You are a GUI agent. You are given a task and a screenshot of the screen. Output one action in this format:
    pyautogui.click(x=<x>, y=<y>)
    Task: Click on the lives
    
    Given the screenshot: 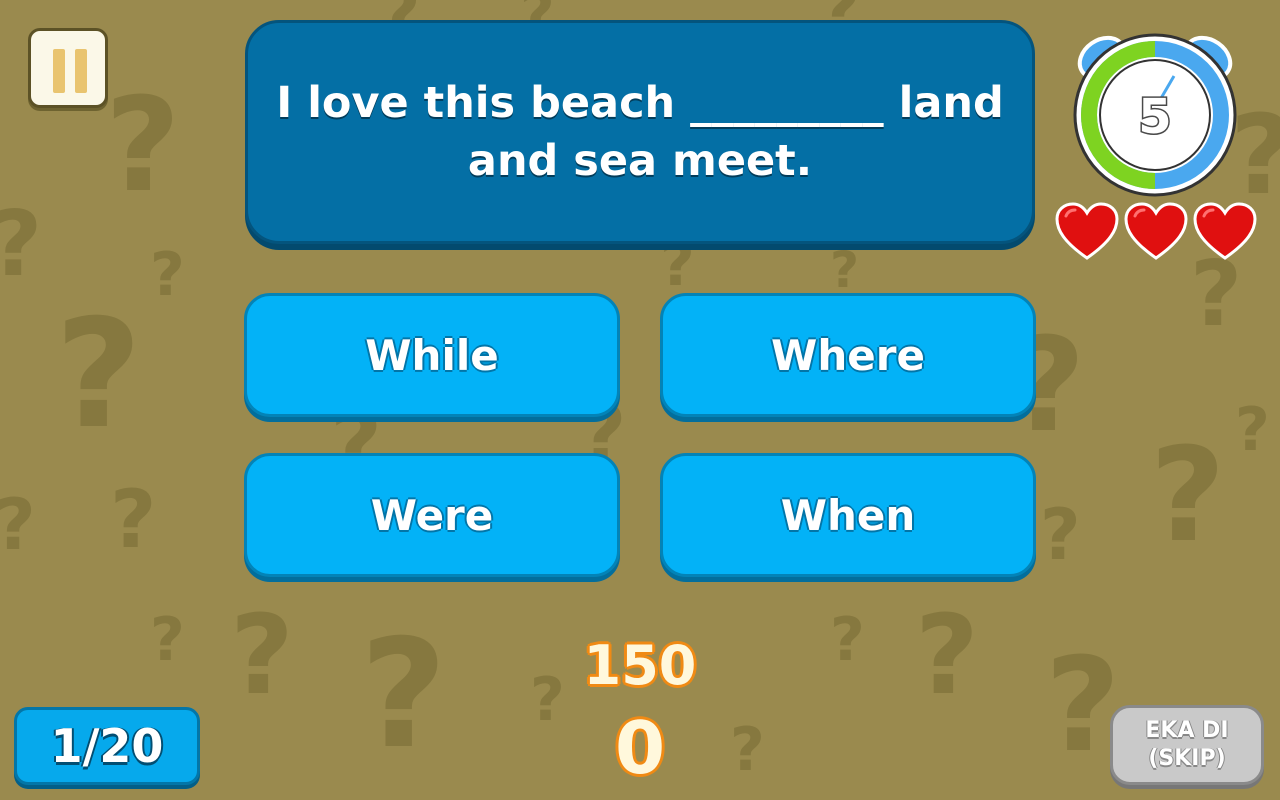 What is the action you would take?
    pyautogui.click(x=1156, y=233)
    